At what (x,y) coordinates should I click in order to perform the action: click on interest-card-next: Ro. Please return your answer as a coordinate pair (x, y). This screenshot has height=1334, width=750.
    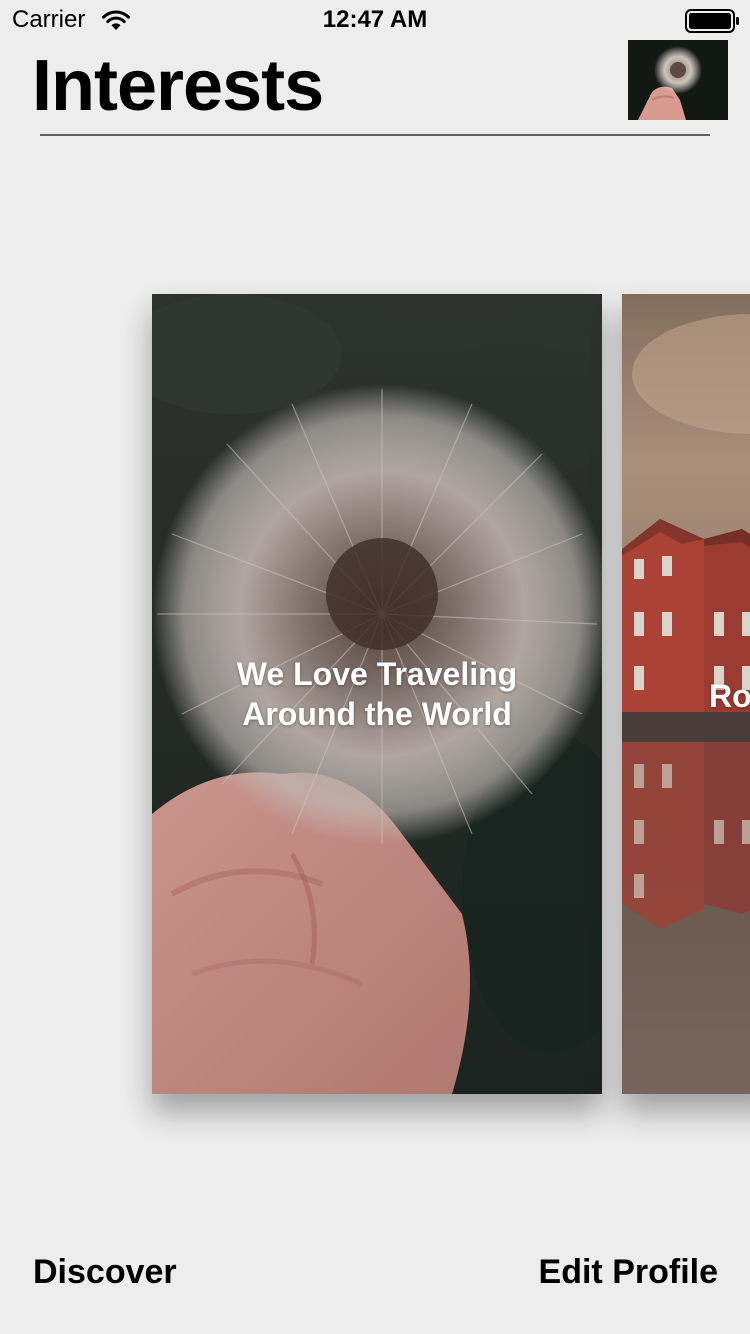
    Looking at the image, I should click on (686, 694).